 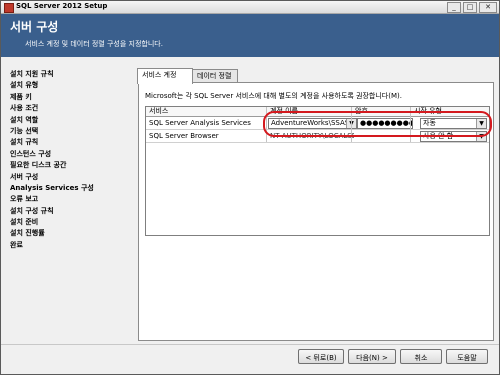 I want to click on tab-collation: 데이터 정렬, so click(x=215, y=76).